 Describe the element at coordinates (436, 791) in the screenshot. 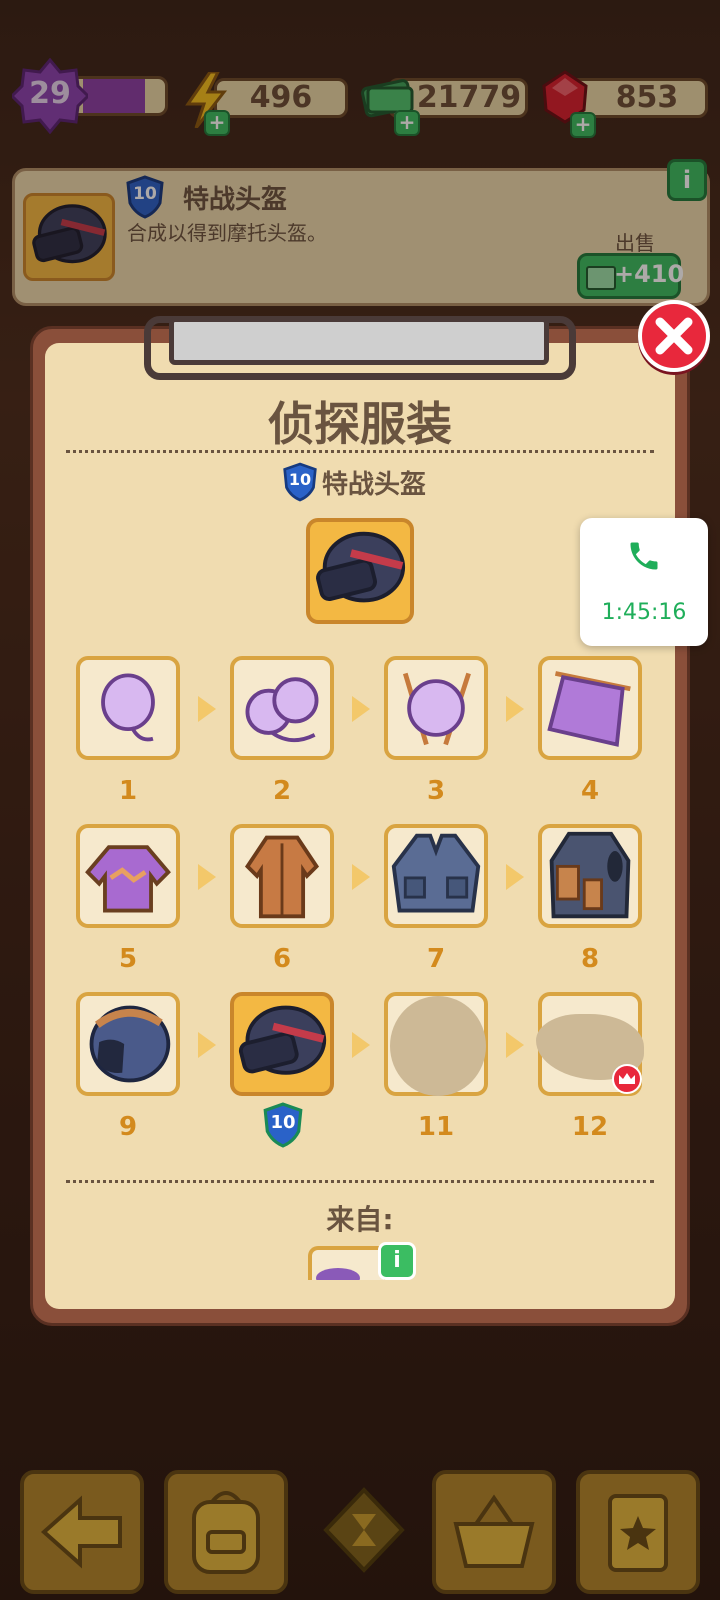

I see `chain-num-3: 3` at that location.